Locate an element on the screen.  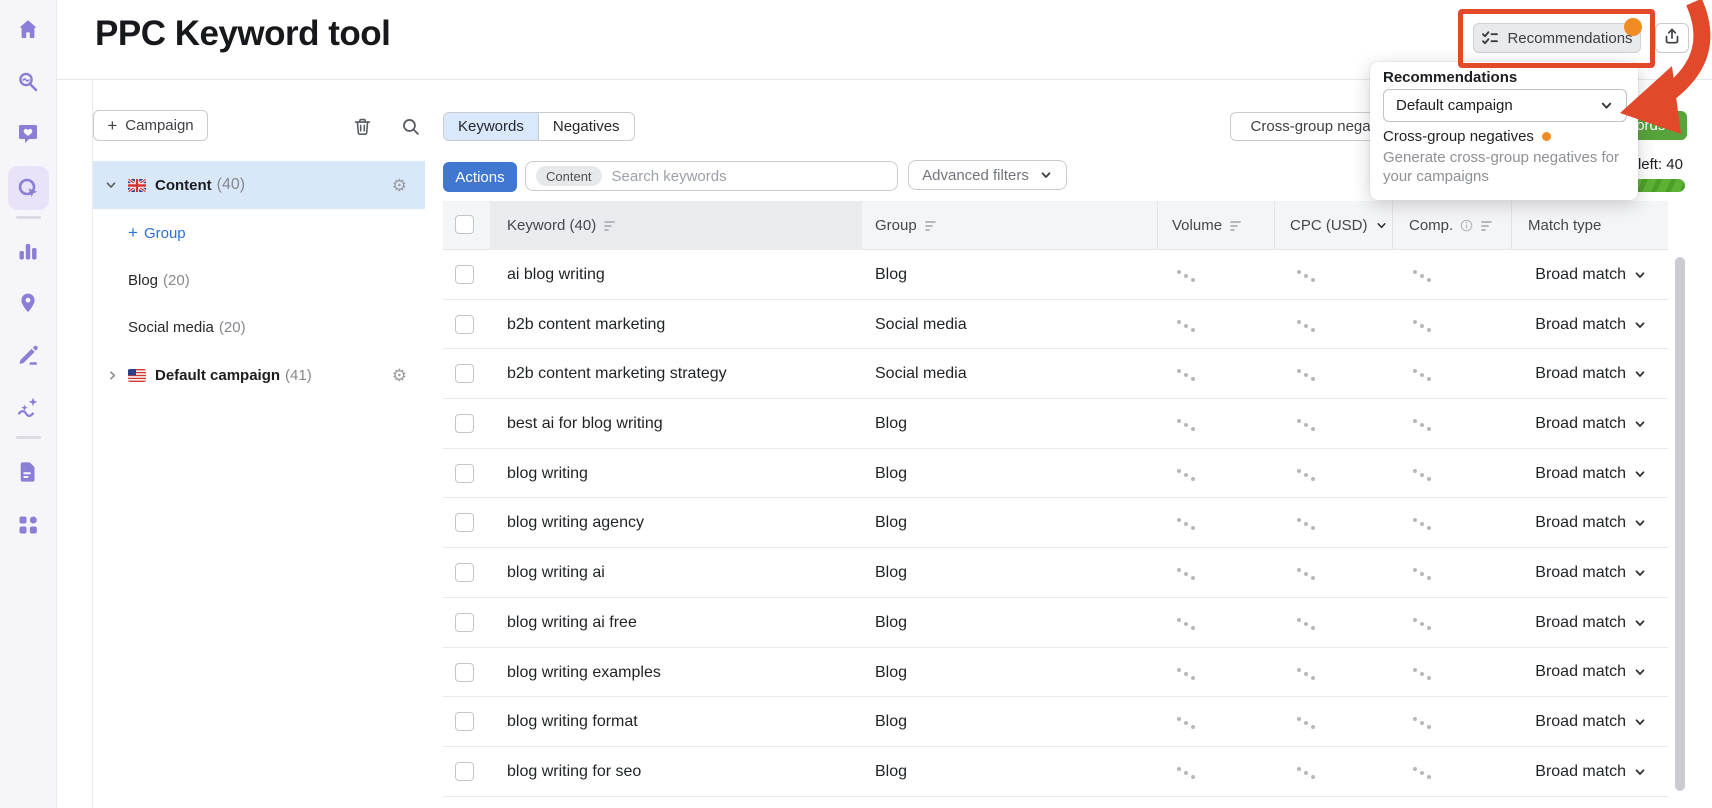
sidebar-item-social-heart-icon is located at coordinates (28, 134).